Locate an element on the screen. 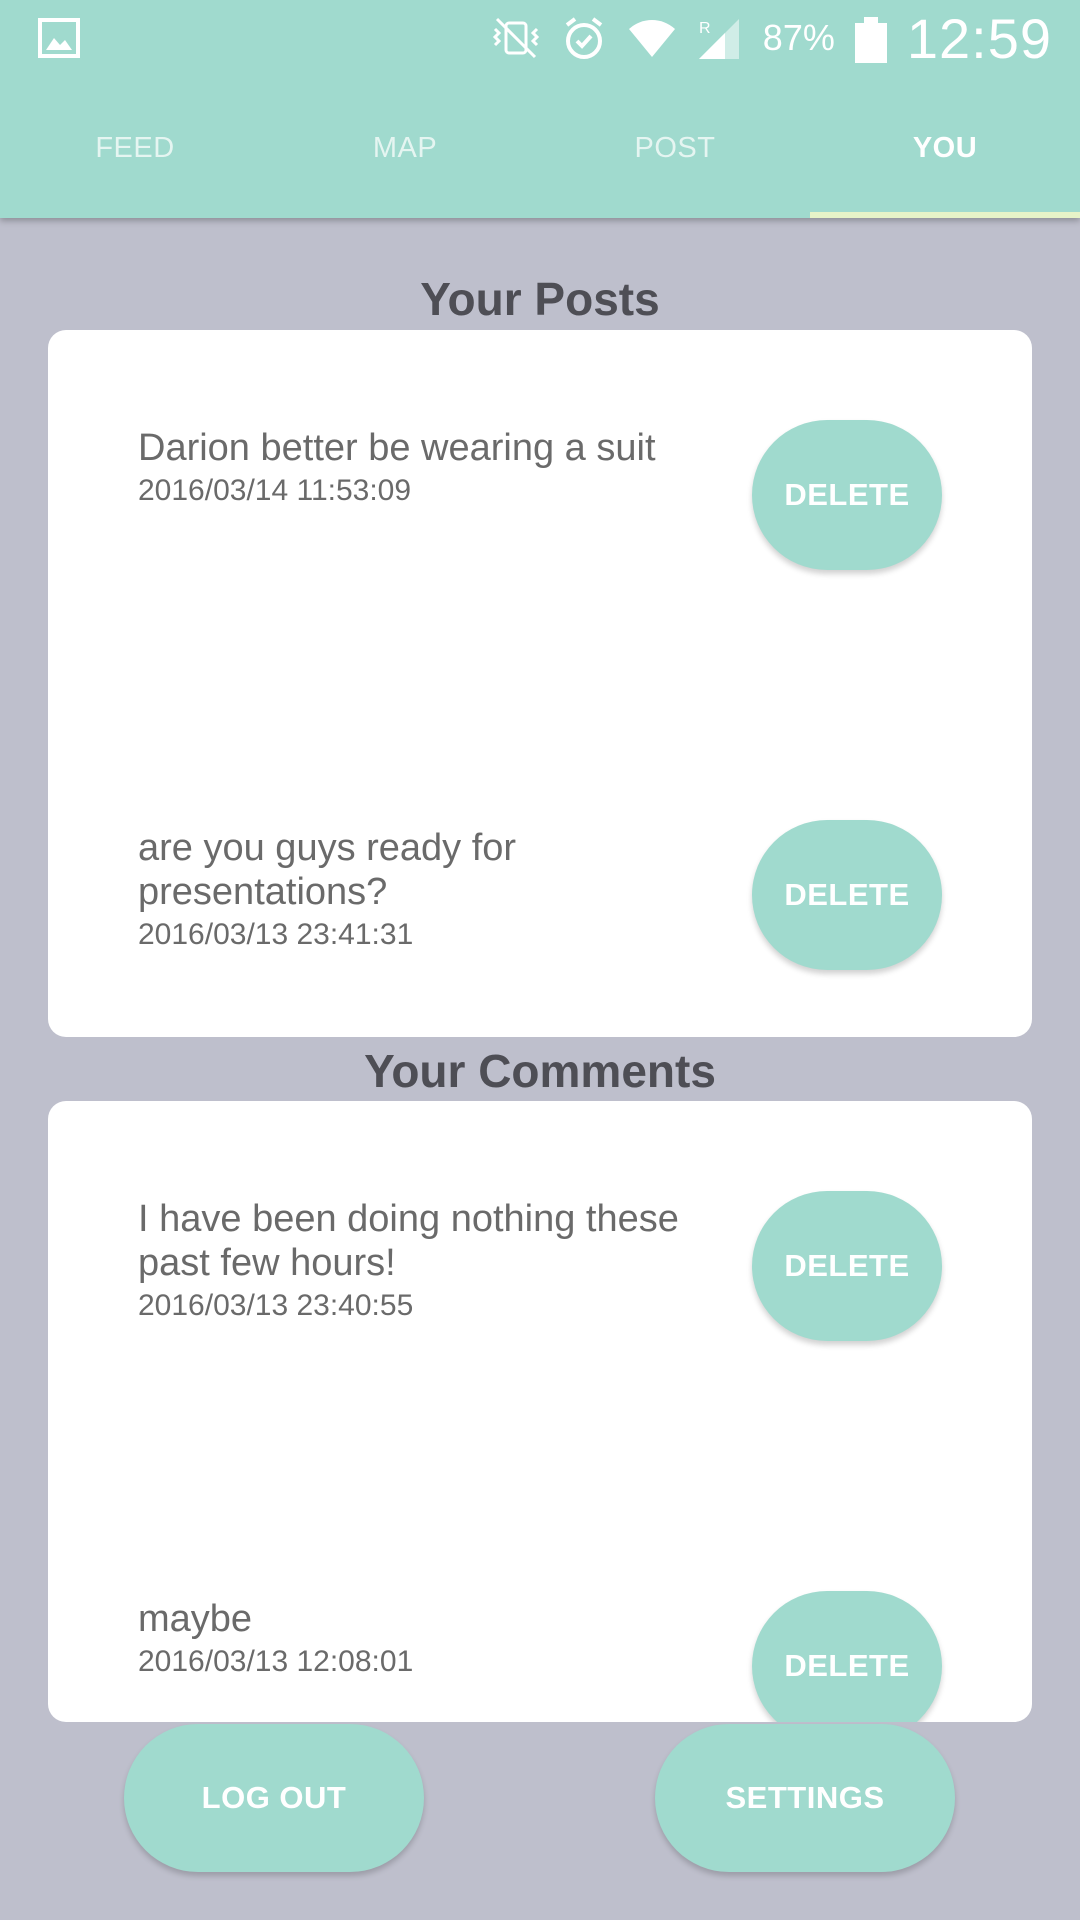 The height and width of the screenshot is (1920, 1080). image-icon is located at coordinates (59, 38).